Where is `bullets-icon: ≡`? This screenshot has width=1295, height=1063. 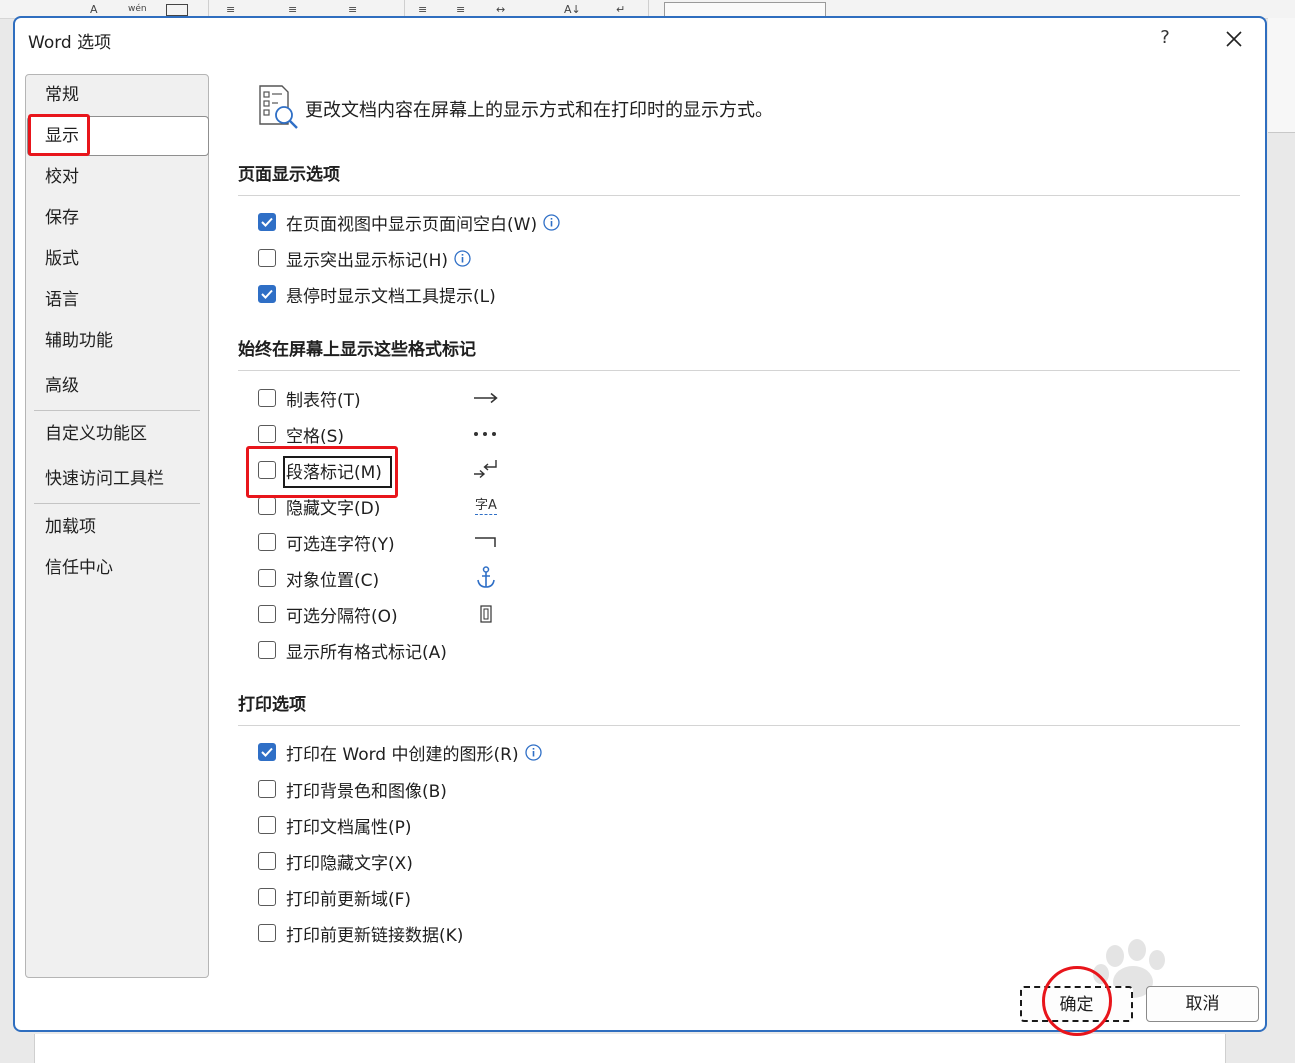 bullets-icon: ≡ is located at coordinates (231, 9).